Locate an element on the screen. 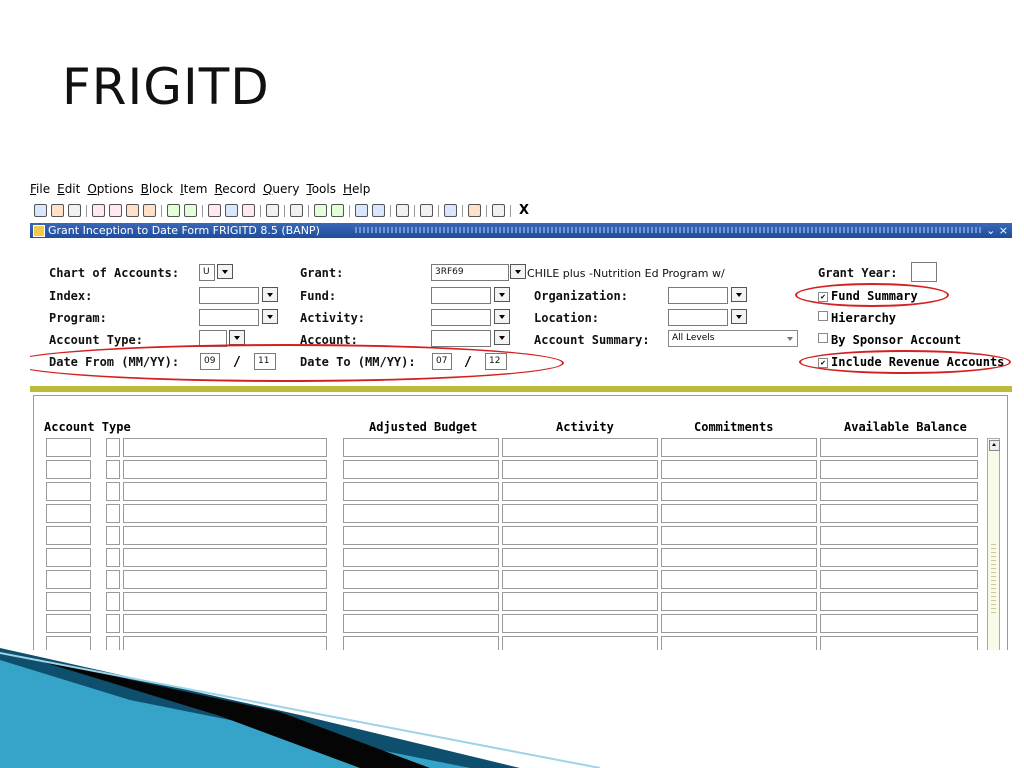 The image size is (1024, 768). fund-summary-checkbox: ✔ Fund Summary is located at coordinates (868, 296).